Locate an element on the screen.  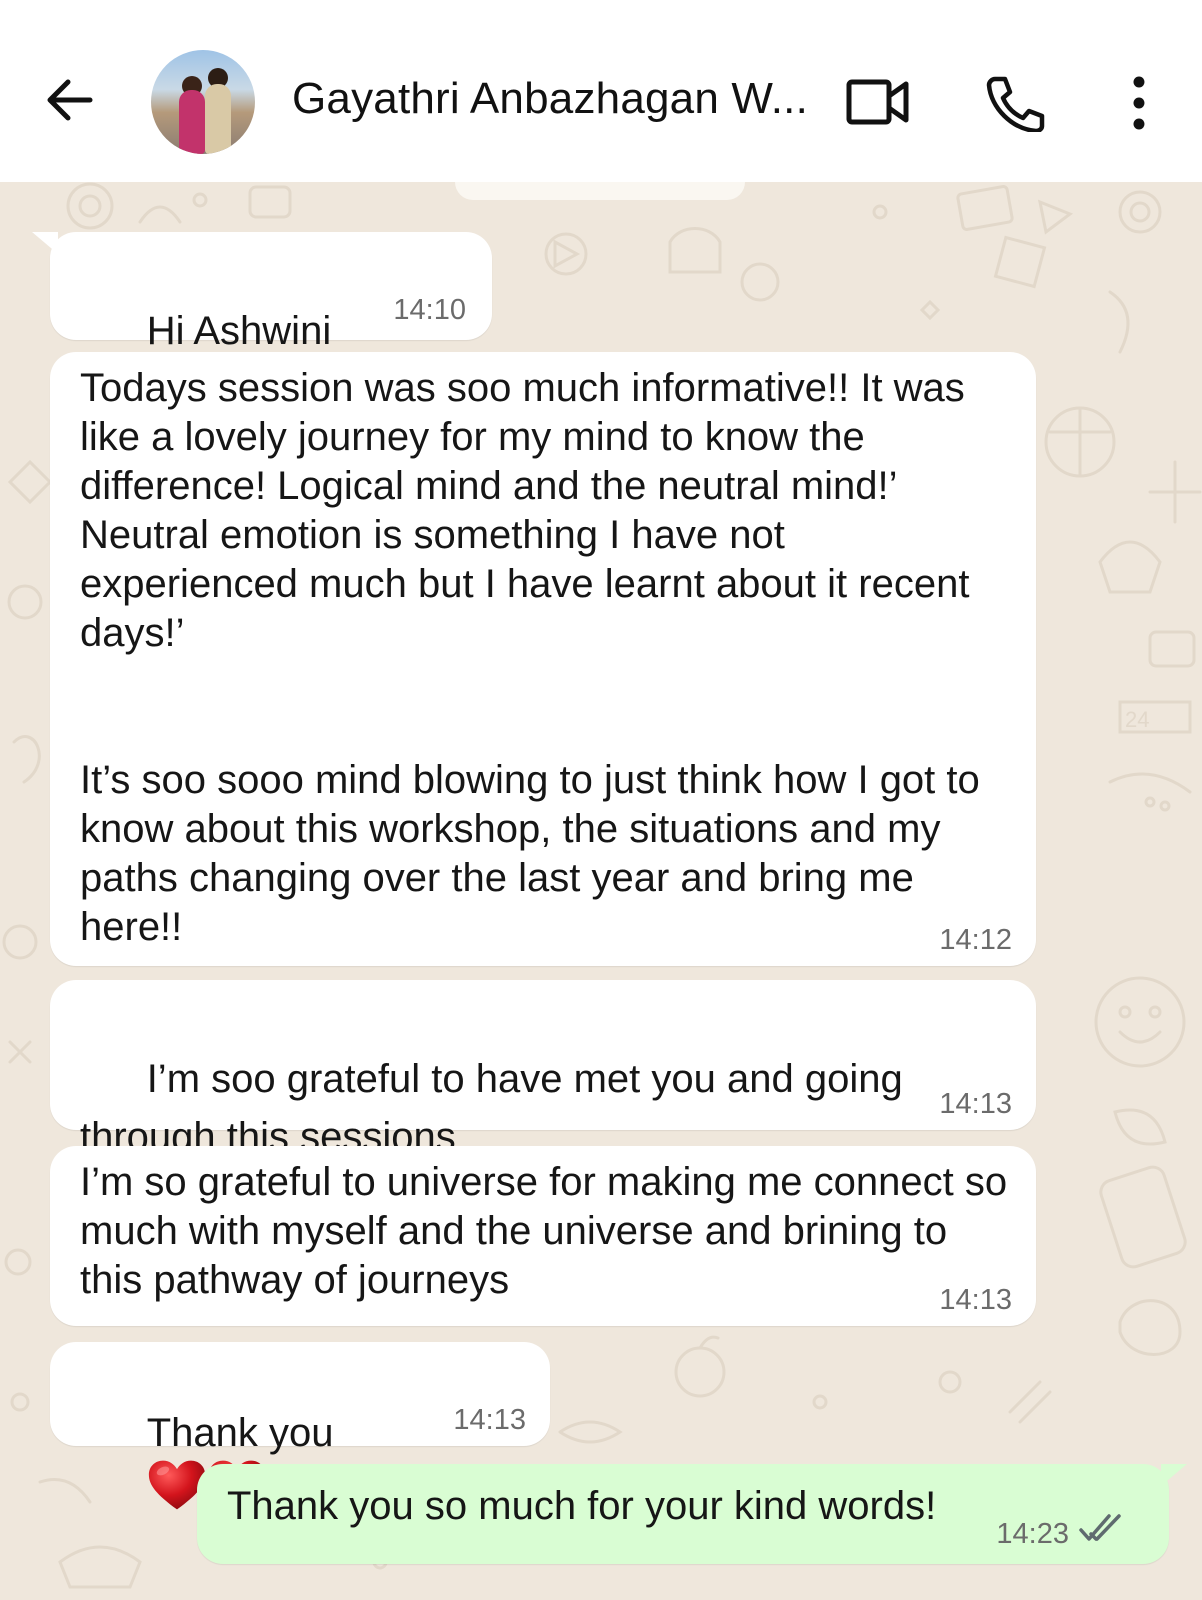
read-double-tick-icon is located at coordinates (1100, 1527).